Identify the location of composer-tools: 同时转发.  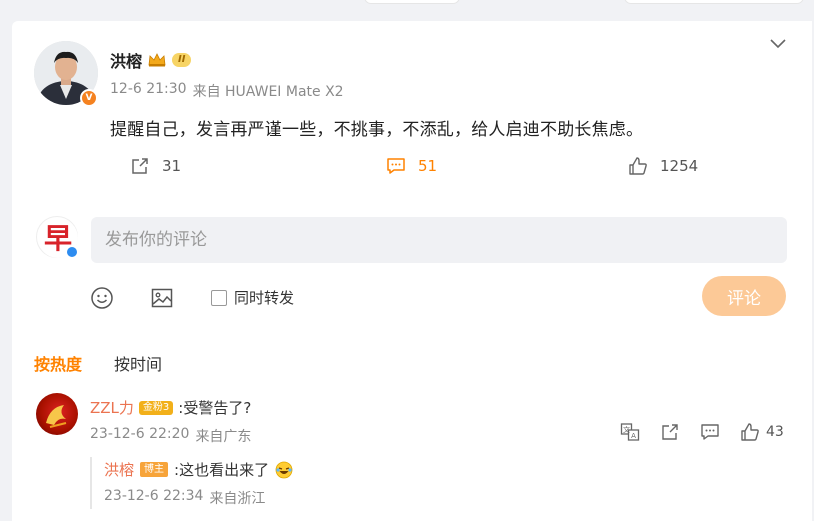
(412, 298).